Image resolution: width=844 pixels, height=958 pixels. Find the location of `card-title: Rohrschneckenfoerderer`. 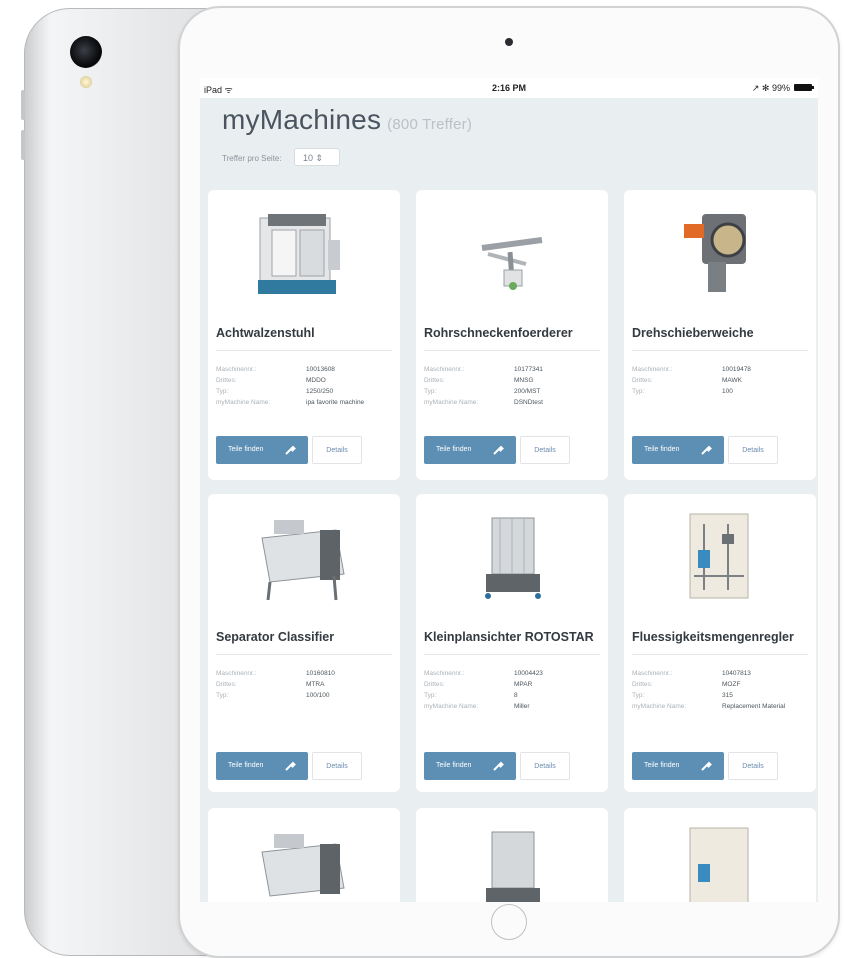

card-title: Rohrschneckenfoerderer is located at coordinates (513, 333).